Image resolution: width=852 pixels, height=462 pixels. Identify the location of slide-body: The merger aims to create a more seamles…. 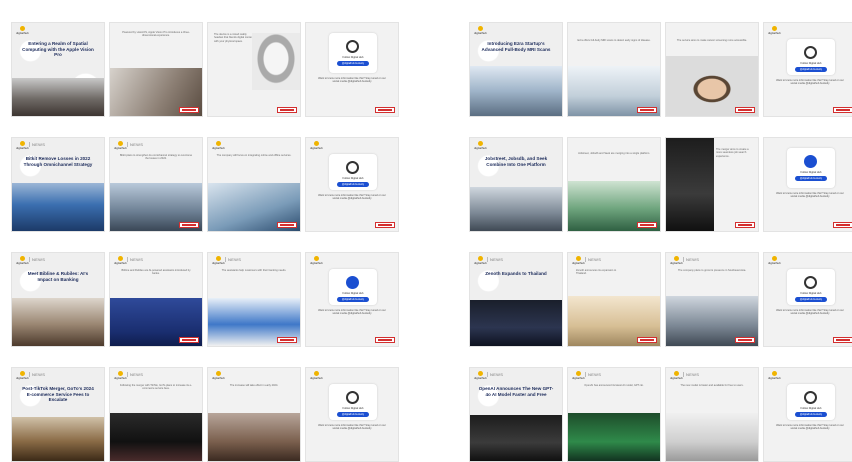
(712, 184).